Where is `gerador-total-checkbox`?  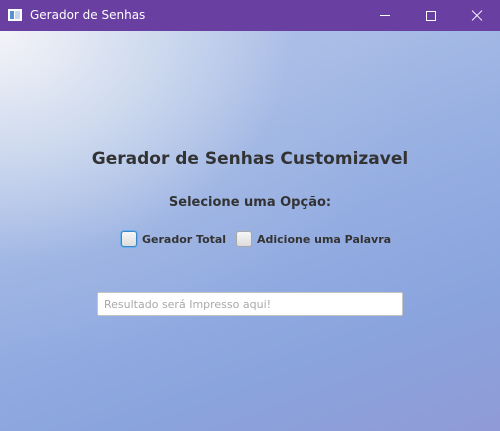 gerador-total-checkbox is located at coordinates (129, 239).